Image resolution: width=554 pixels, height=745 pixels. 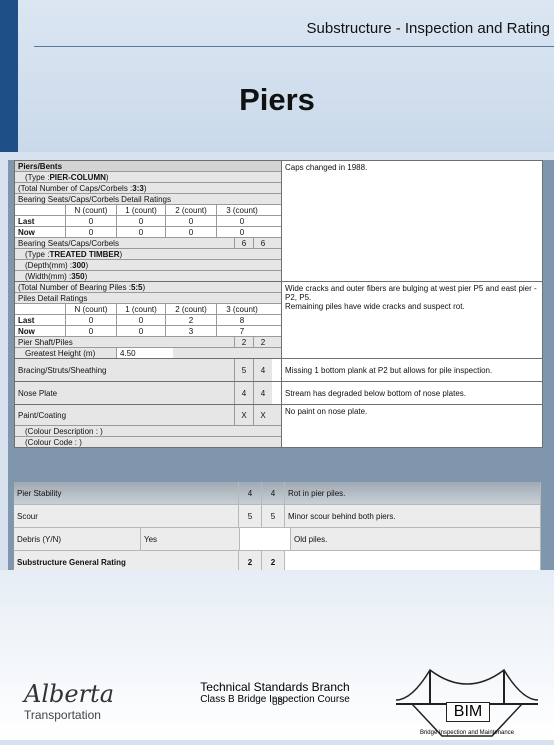 What do you see at coordinates (148, 210) in the screenshot?
I see `row-count-headers: N (count) 1 (count) 2 (count) 3 (count)` at bounding box center [148, 210].